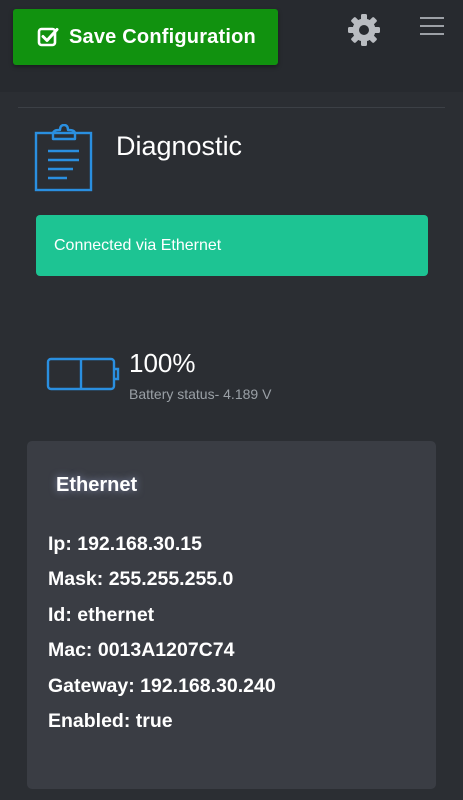 The image size is (463, 800). What do you see at coordinates (162, 685) in the screenshot?
I see `ethernet-gateway-row: Gateway: 192.168.30.240` at bounding box center [162, 685].